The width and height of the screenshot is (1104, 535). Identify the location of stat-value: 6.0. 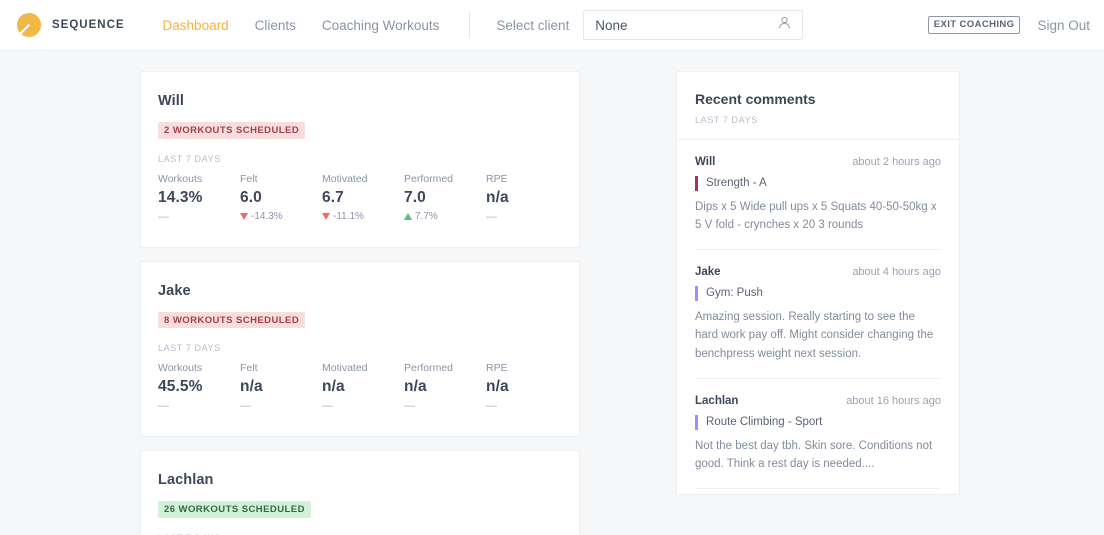
(251, 197).